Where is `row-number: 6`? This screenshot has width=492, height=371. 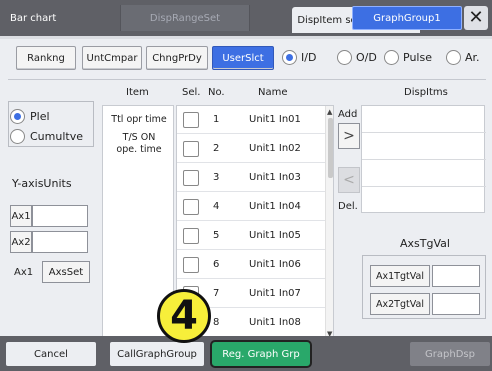
row-number: 6 is located at coordinates (216, 264).